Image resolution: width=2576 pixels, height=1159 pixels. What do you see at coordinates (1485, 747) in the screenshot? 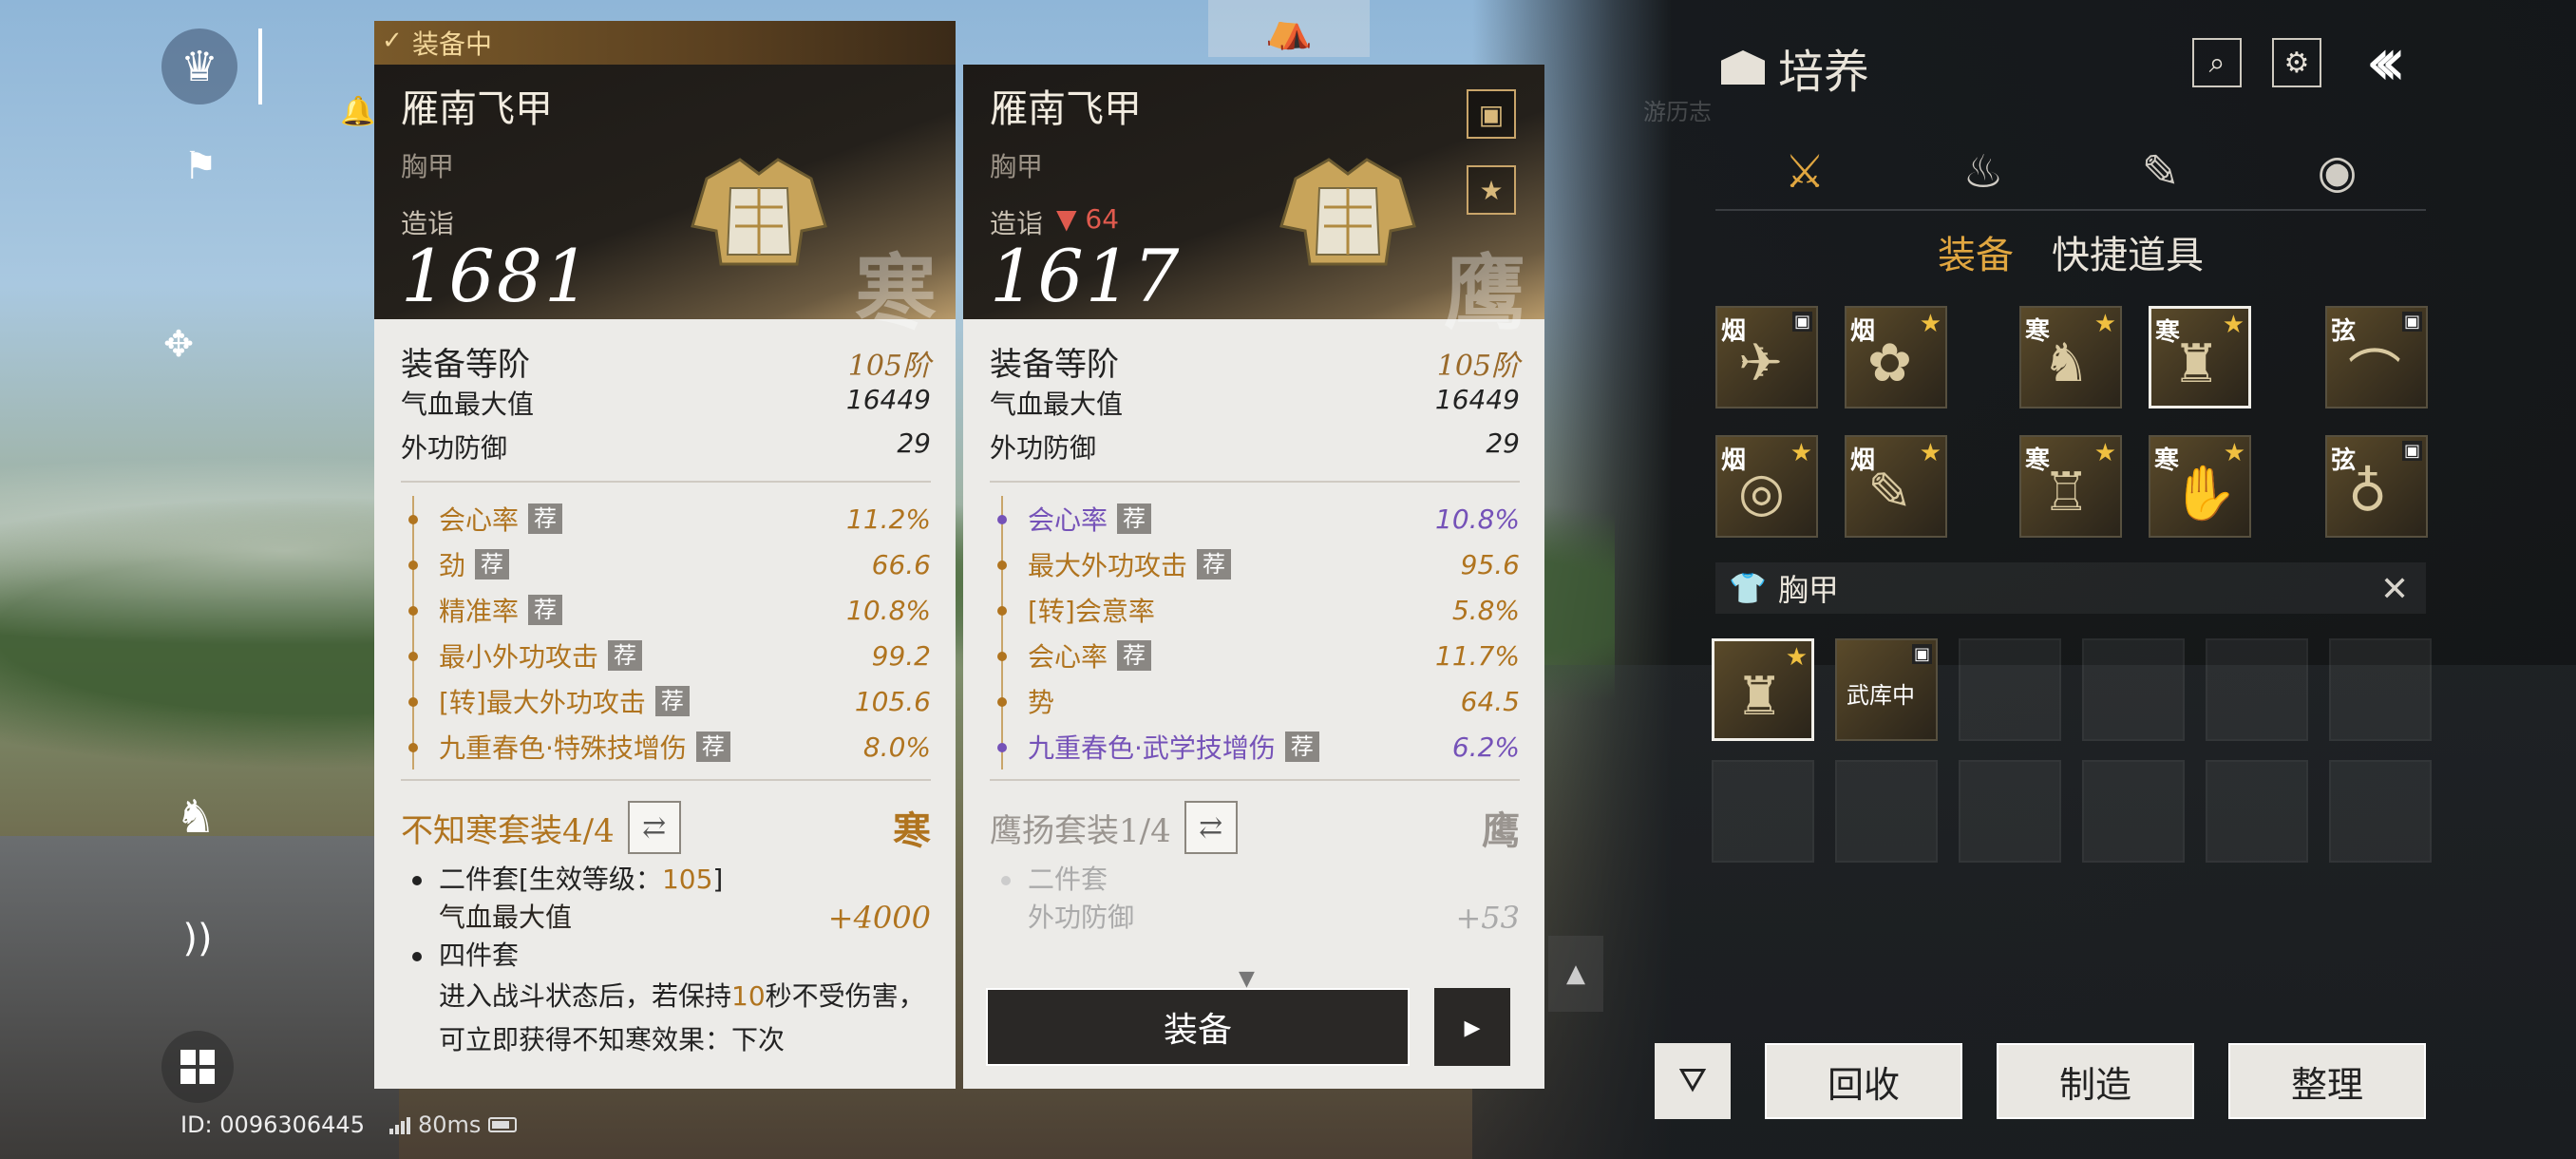
I see `sub-stat-value: 6.2%` at bounding box center [1485, 747].